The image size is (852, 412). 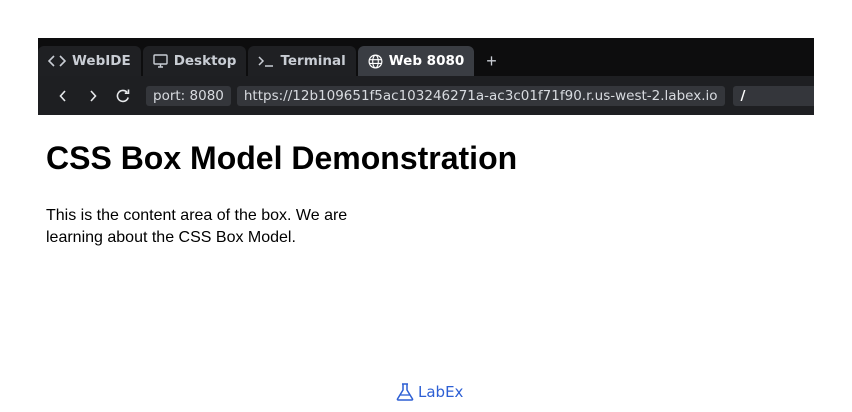 I want to click on tab-bar: WebIDE Desktop Terminal Web 8080 +, so click(x=426, y=61).